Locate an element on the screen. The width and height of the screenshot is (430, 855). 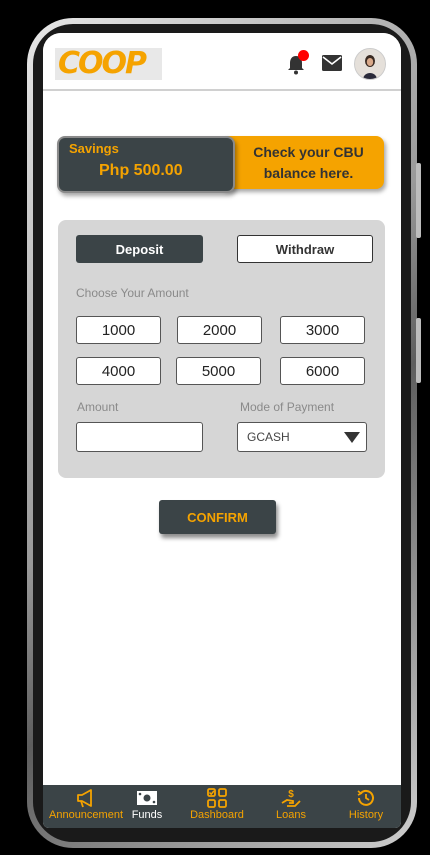
loan-hand-icon: $ is located at coordinates (291, 798).